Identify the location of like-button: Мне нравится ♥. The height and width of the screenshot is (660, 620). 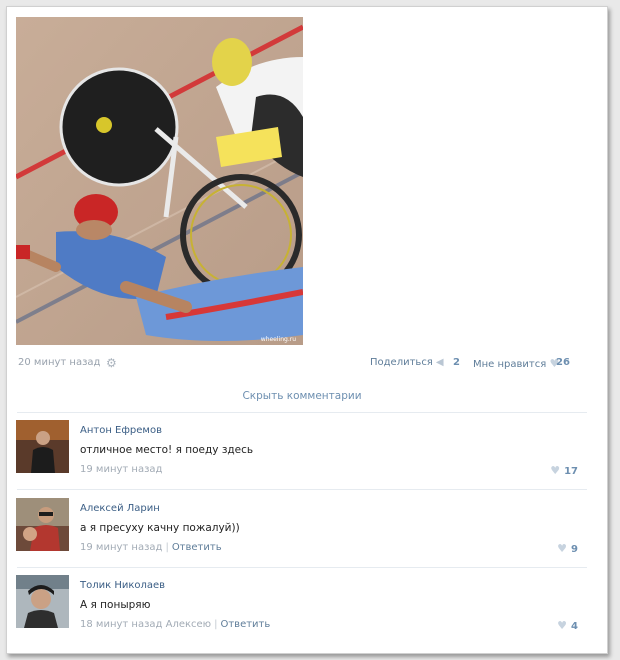
(516, 363).